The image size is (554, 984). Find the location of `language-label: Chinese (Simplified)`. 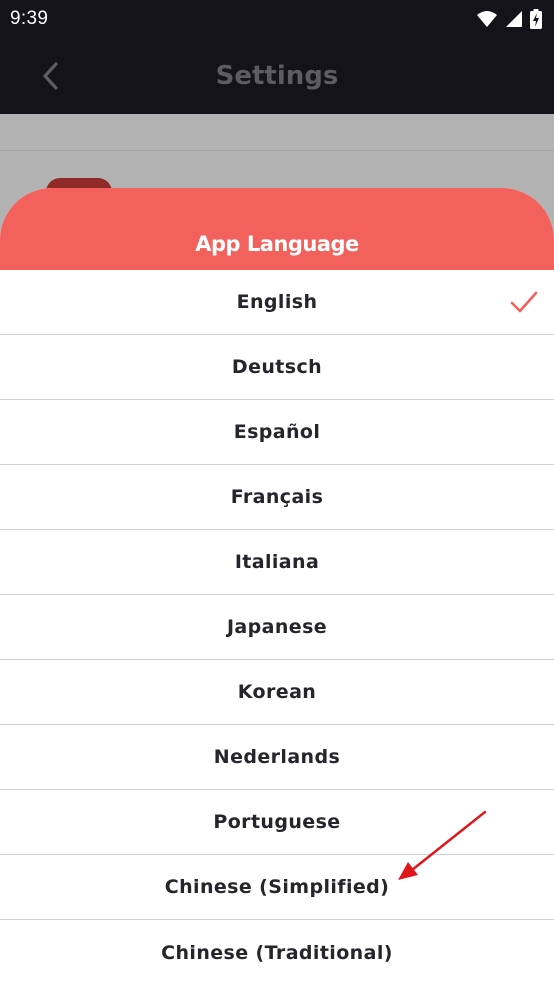

language-label: Chinese (Simplified) is located at coordinates (277, 887).